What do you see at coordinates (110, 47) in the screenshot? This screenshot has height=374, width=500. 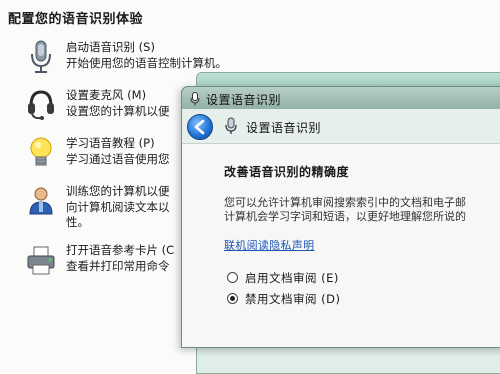 I see `task-link: 启动语音识别 (S)` at bounding box center [110, 47].